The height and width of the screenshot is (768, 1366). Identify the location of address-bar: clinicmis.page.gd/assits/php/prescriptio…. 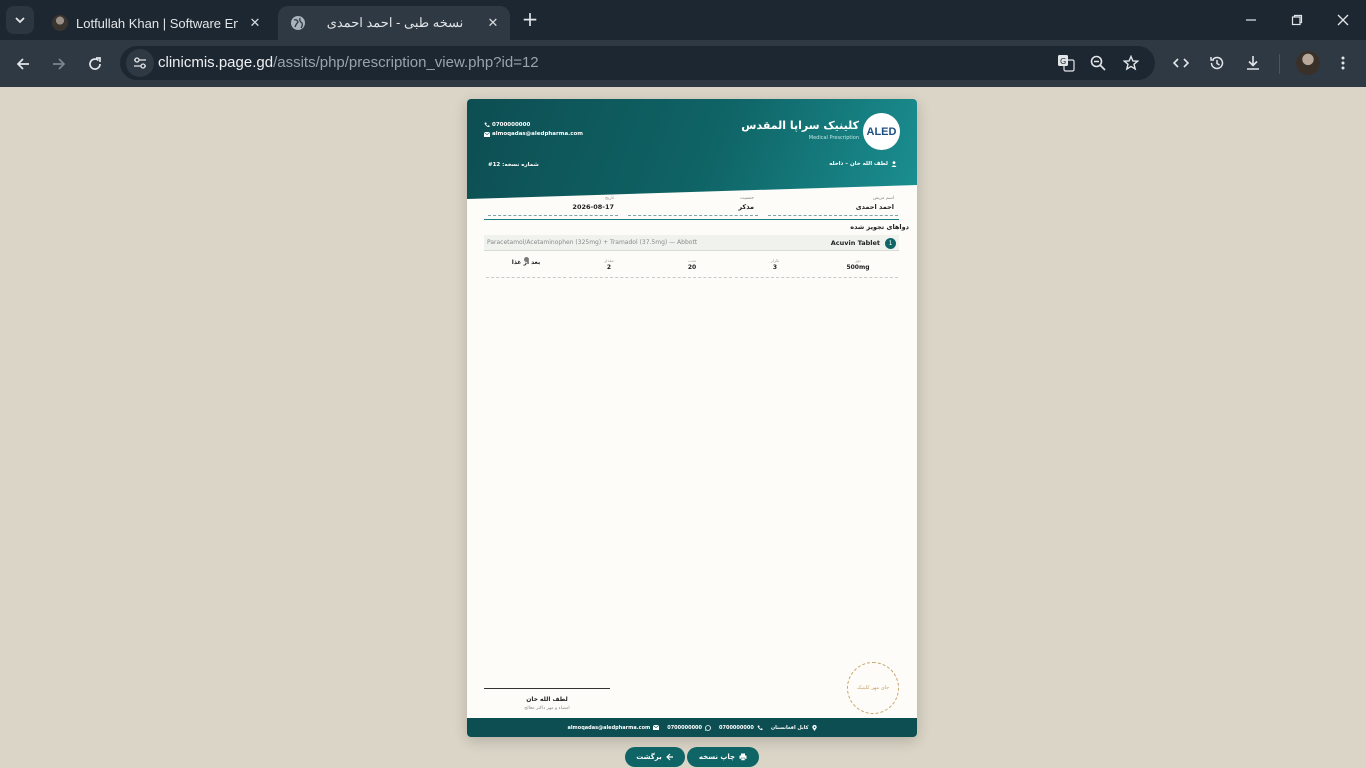
(637, 63).